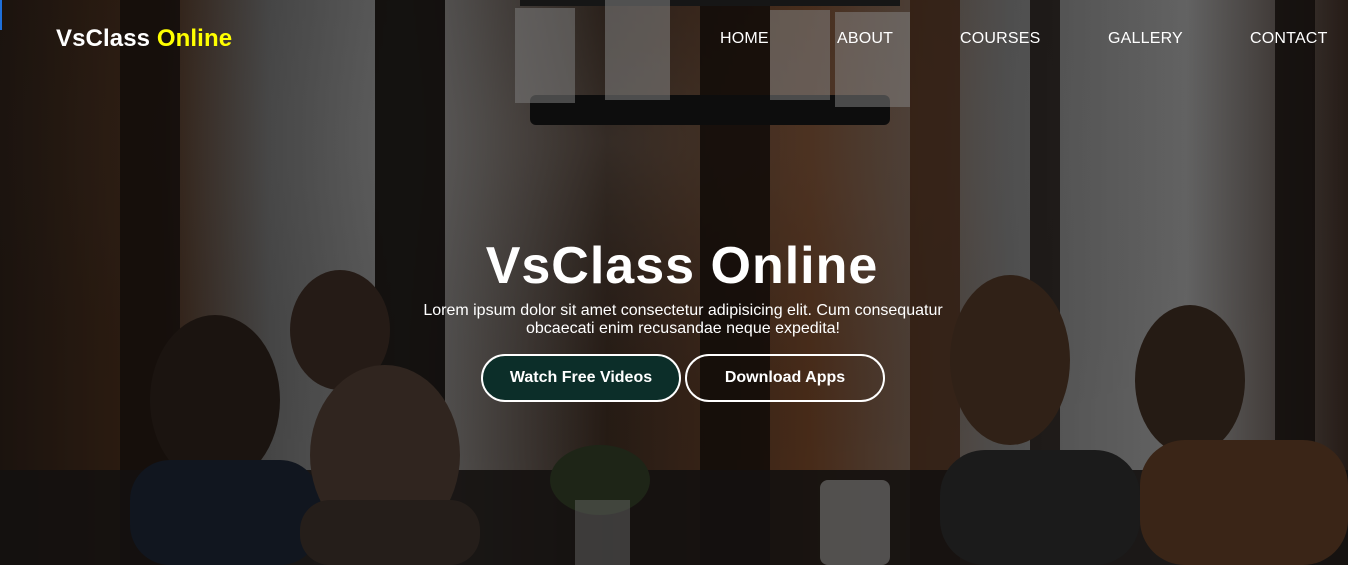 The height and width of the screenshot is (565, 1348). I want to click on nav-item-home: HOME, so click(744, 39).